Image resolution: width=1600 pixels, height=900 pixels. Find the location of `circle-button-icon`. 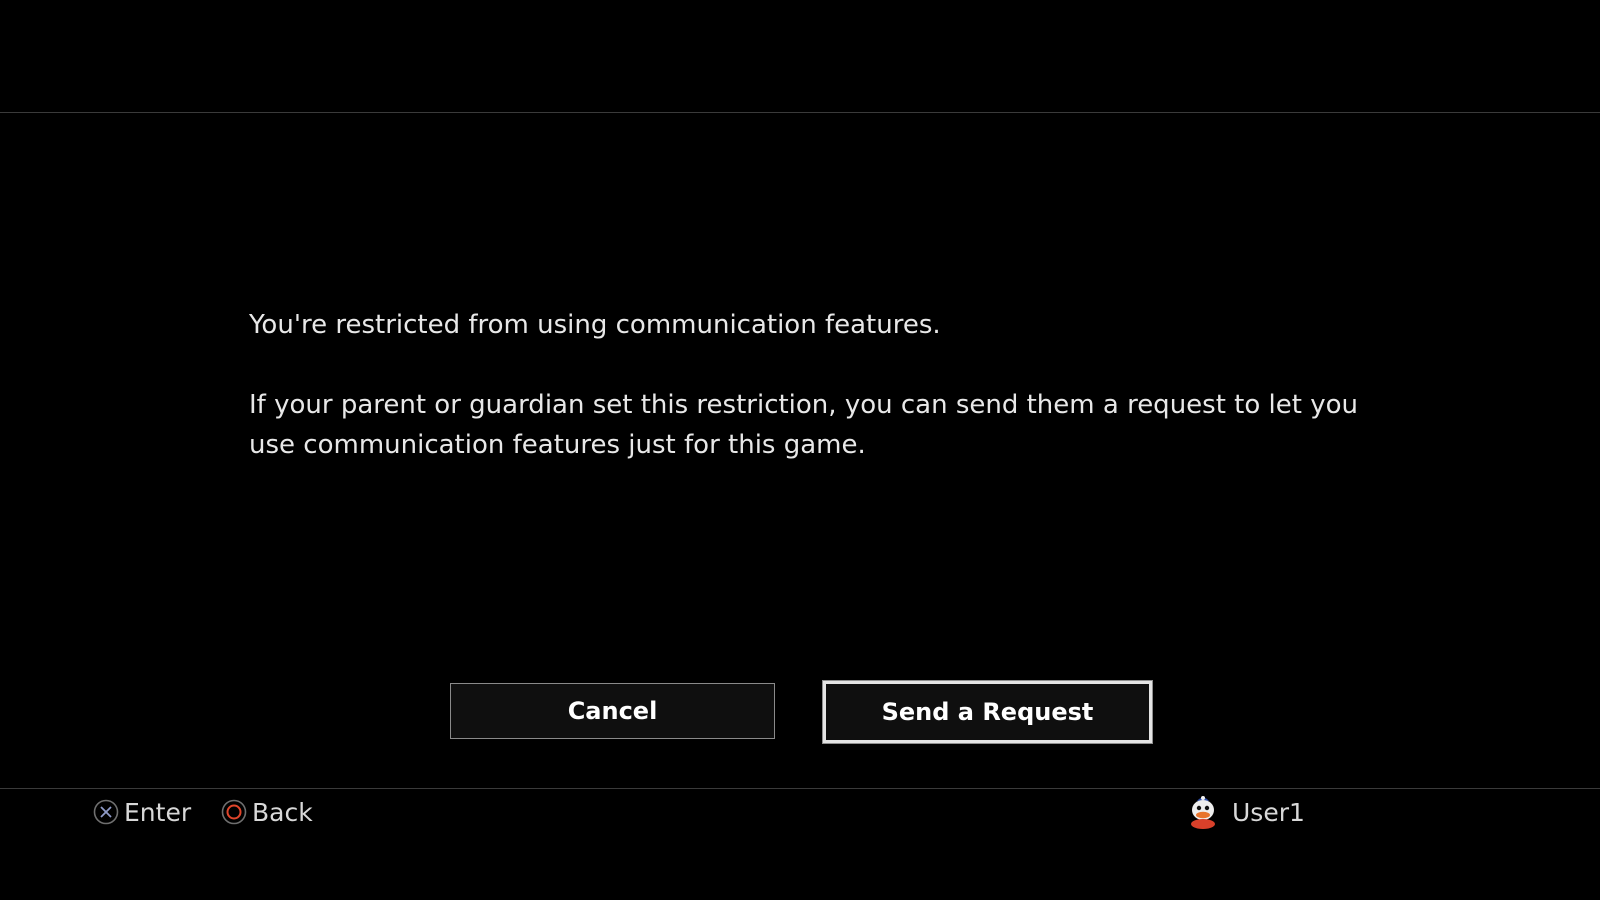

circle-button-icon is located at coordinates (234, 812).